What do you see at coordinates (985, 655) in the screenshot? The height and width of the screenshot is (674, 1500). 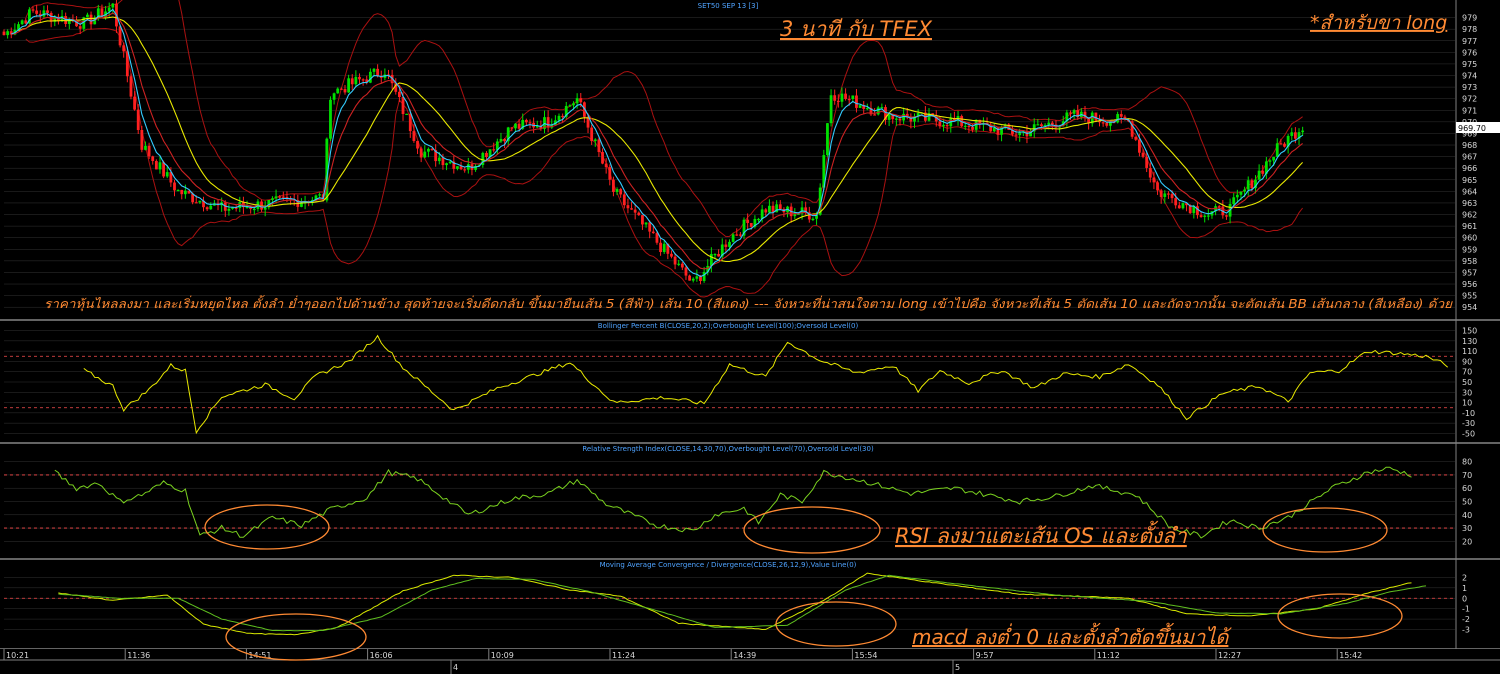 I see `x-tick-label: 9:57` at bounding box center [985, 655].